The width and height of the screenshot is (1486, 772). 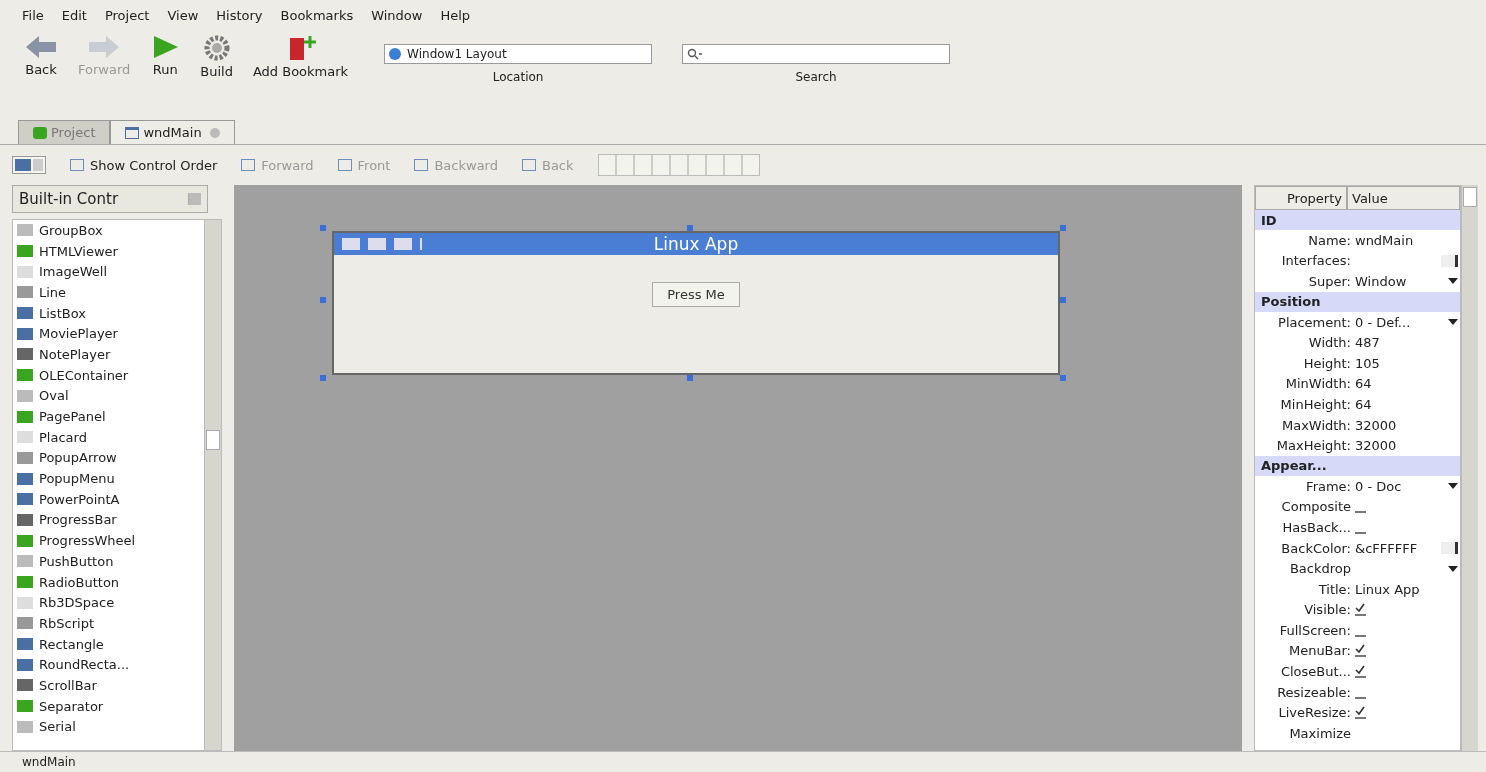 I want to click on property-name: Interfaces:, so click(x=1316, y=261).